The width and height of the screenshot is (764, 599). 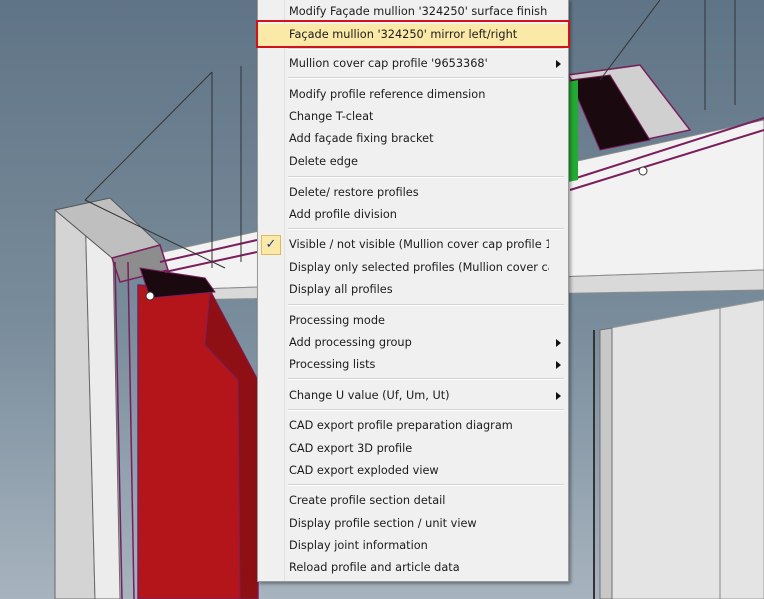 I want to click on menu-item-label: Change T-cleat, so click(x=331, y=116).